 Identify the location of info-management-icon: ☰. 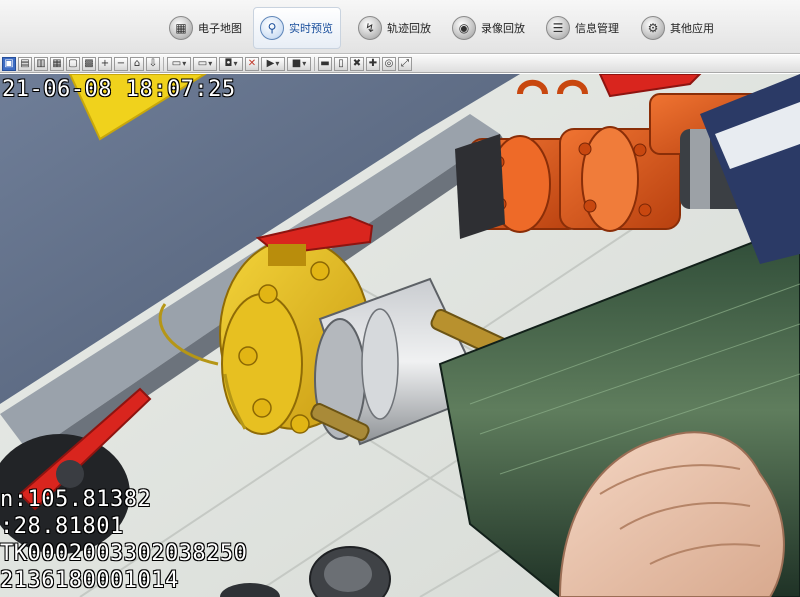
(558, 28).